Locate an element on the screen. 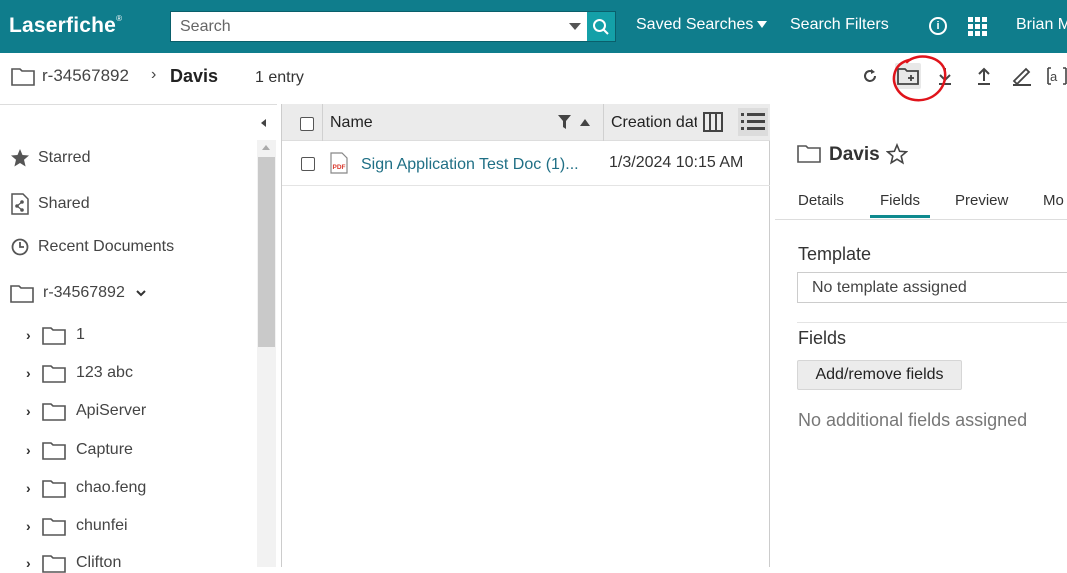 The image size is (1067, 573). column-chooser-icon is located at coordinates (713, 122).